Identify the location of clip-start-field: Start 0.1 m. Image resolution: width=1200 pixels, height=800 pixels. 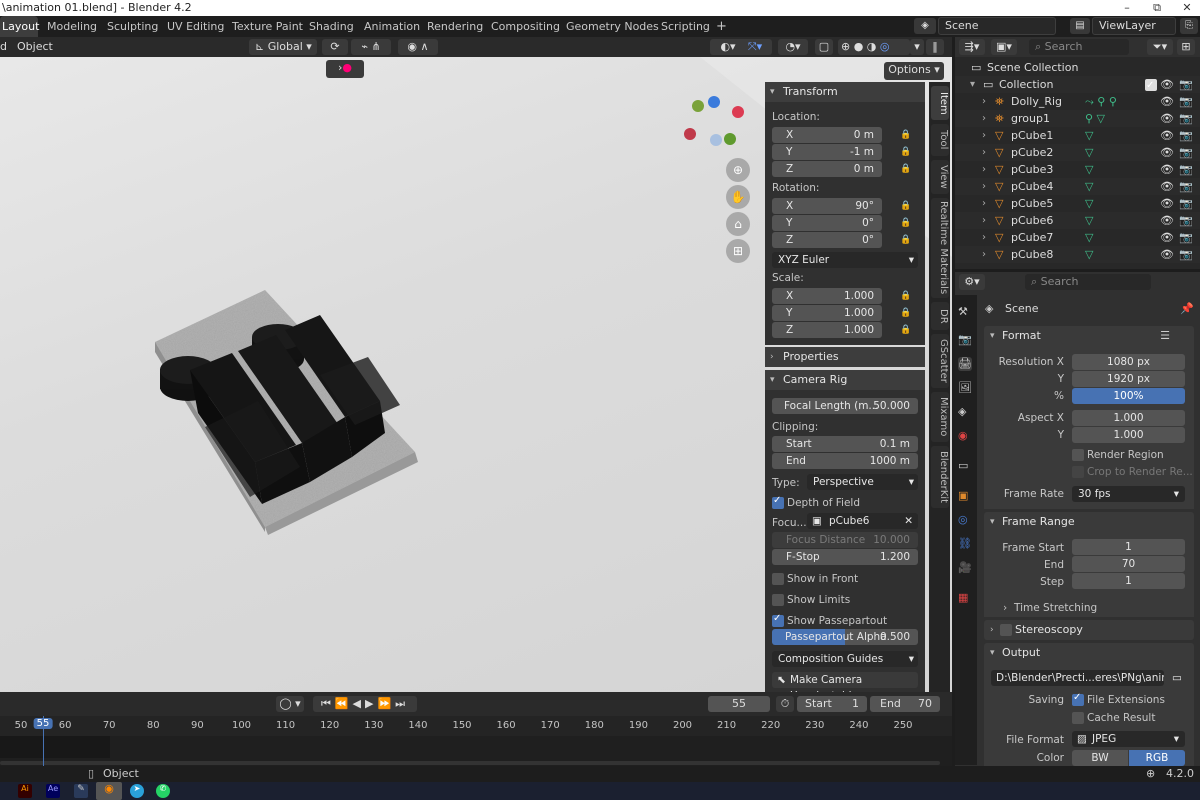
(845, 444).